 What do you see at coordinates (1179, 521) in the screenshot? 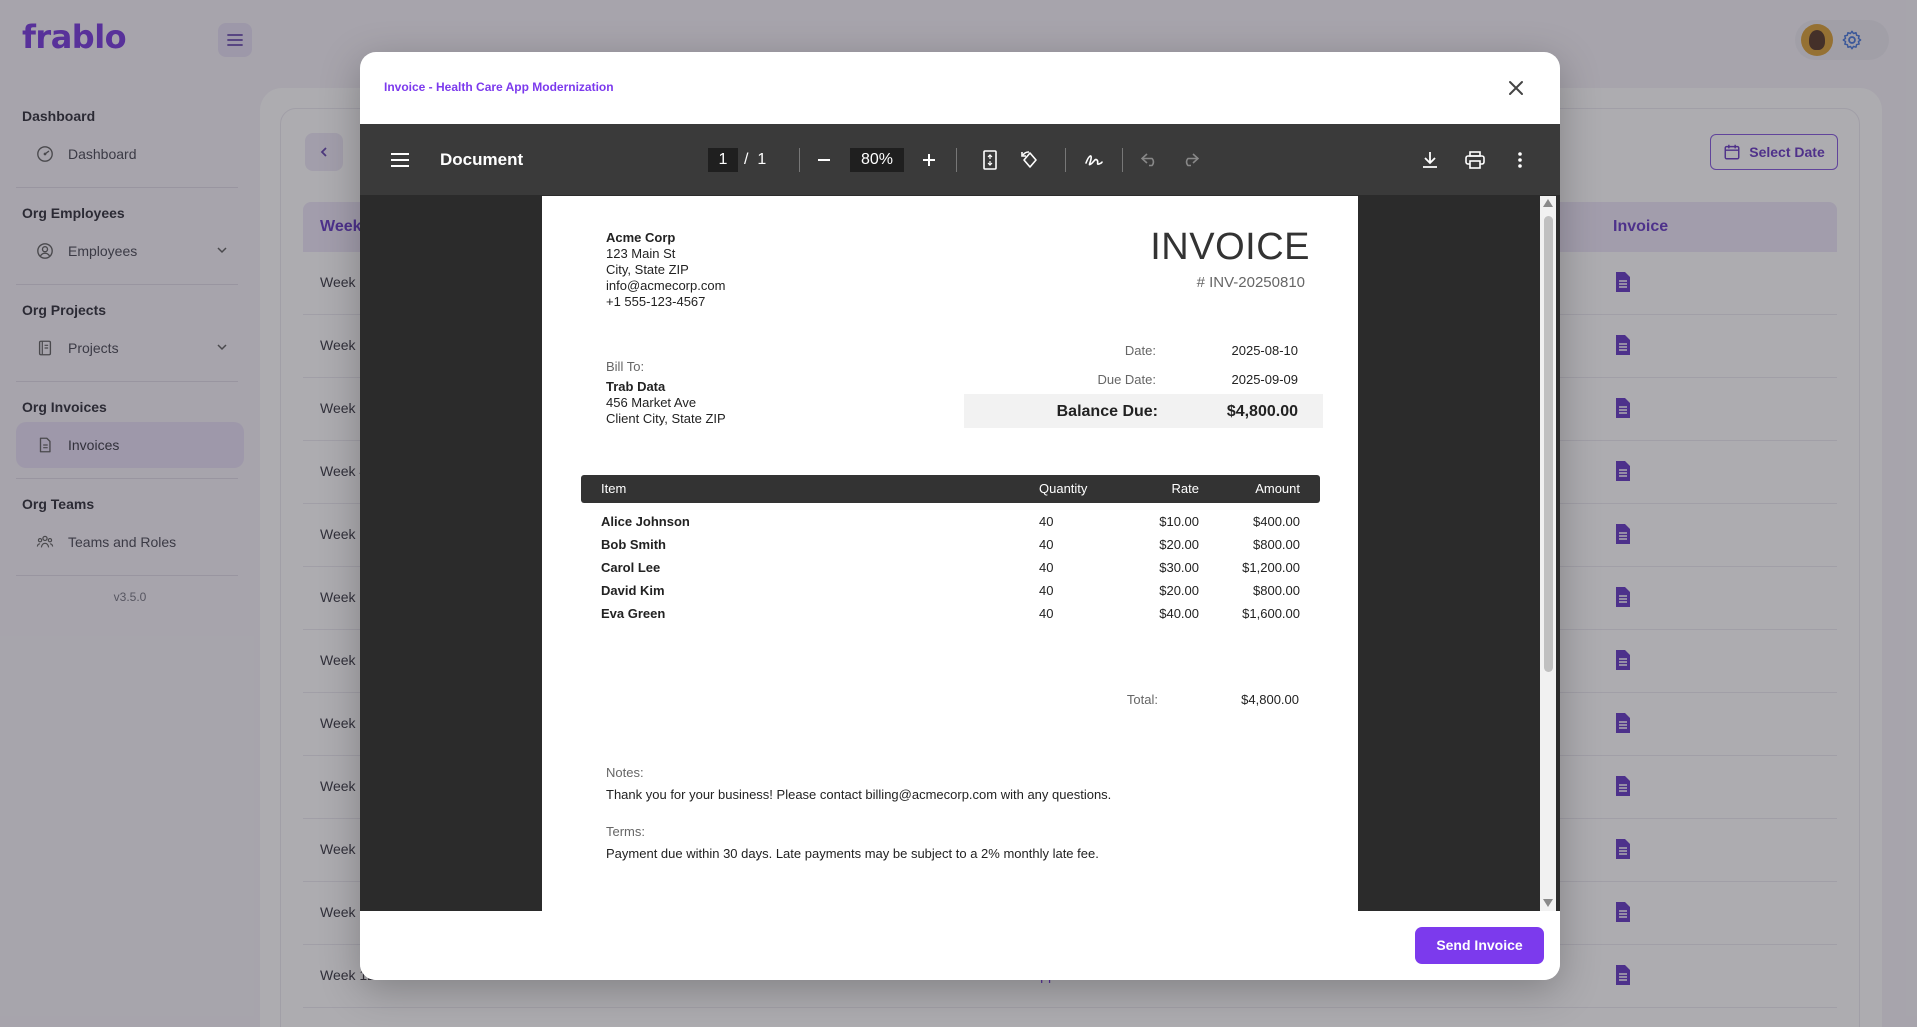
I see `line-item-rate: $10.00` at bounding box center [1179, 521].